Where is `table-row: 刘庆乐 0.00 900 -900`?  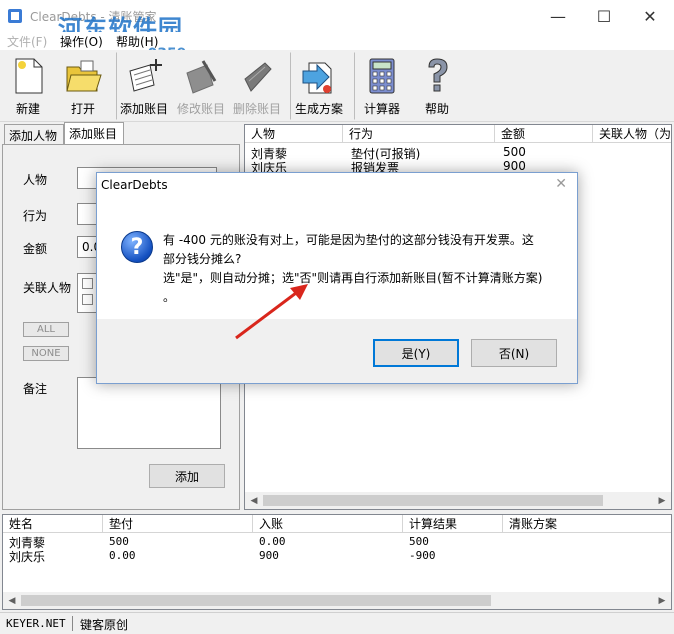
table-row: 刘庆乐 0.00 900 -900 is located at coordinates (337, 556).